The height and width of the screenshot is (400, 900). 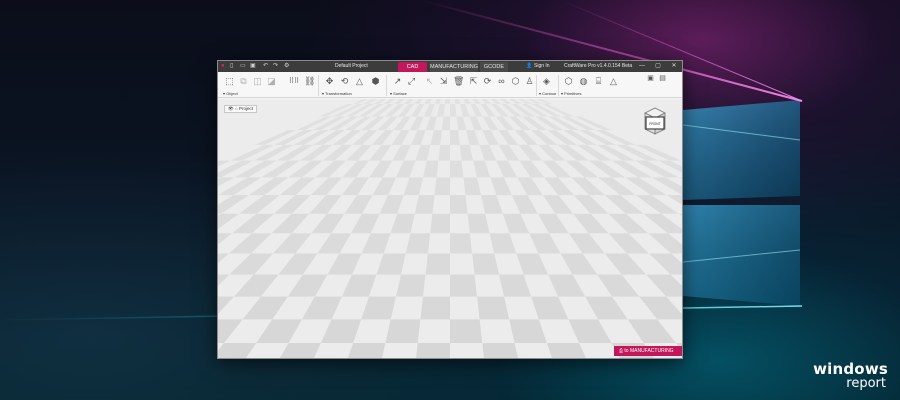 What do you see at coordinates (429, 81) in the screenshot?
I see `pointer-icon: ↖` at bounding box center [429, 81].